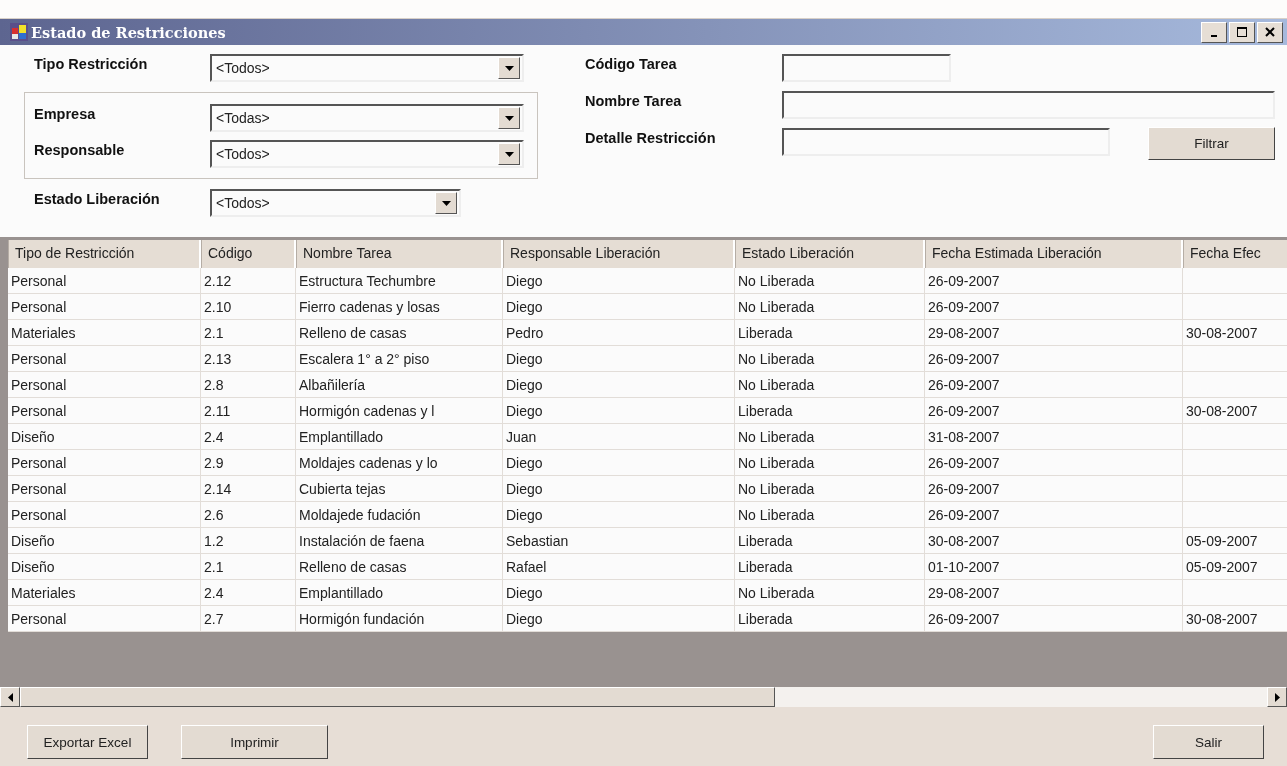  I want to click on right-arrow-icon, so click(1277, 697).